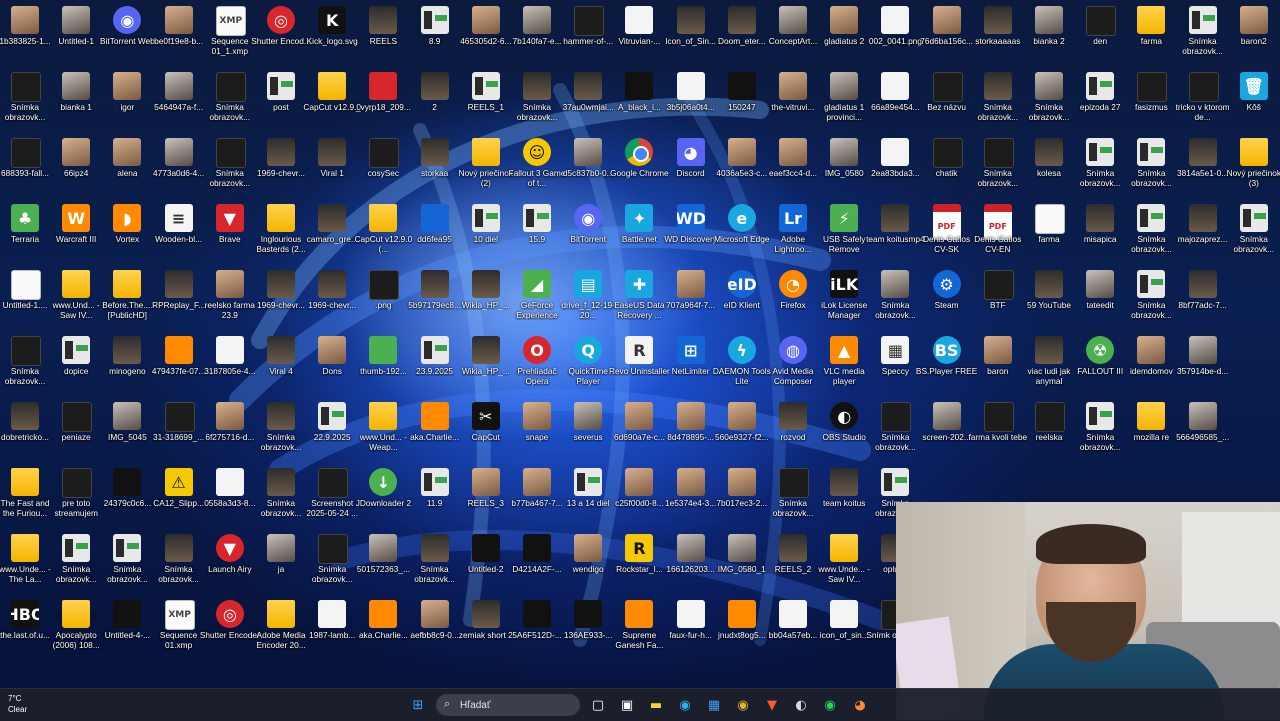 The height and width of the screenshot is (721, 1280). I want to click on desktop-icon: 15.9, so click(537, 233).